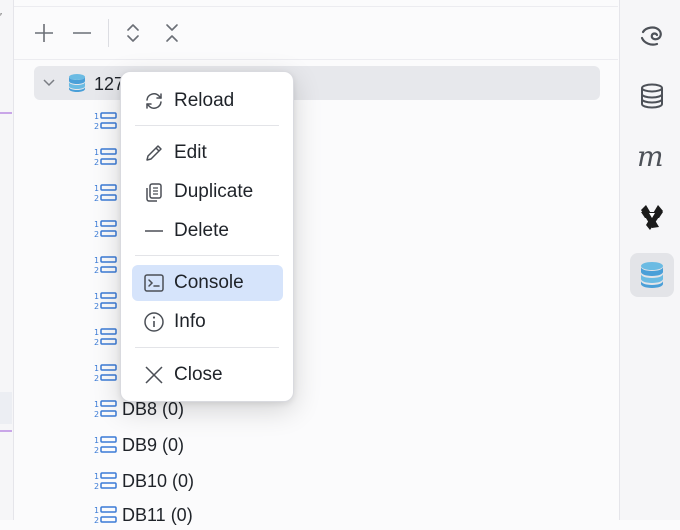 This screenshot has height=530, width=680. I want to click on menu-item-label: Delete, so click(201, 230).